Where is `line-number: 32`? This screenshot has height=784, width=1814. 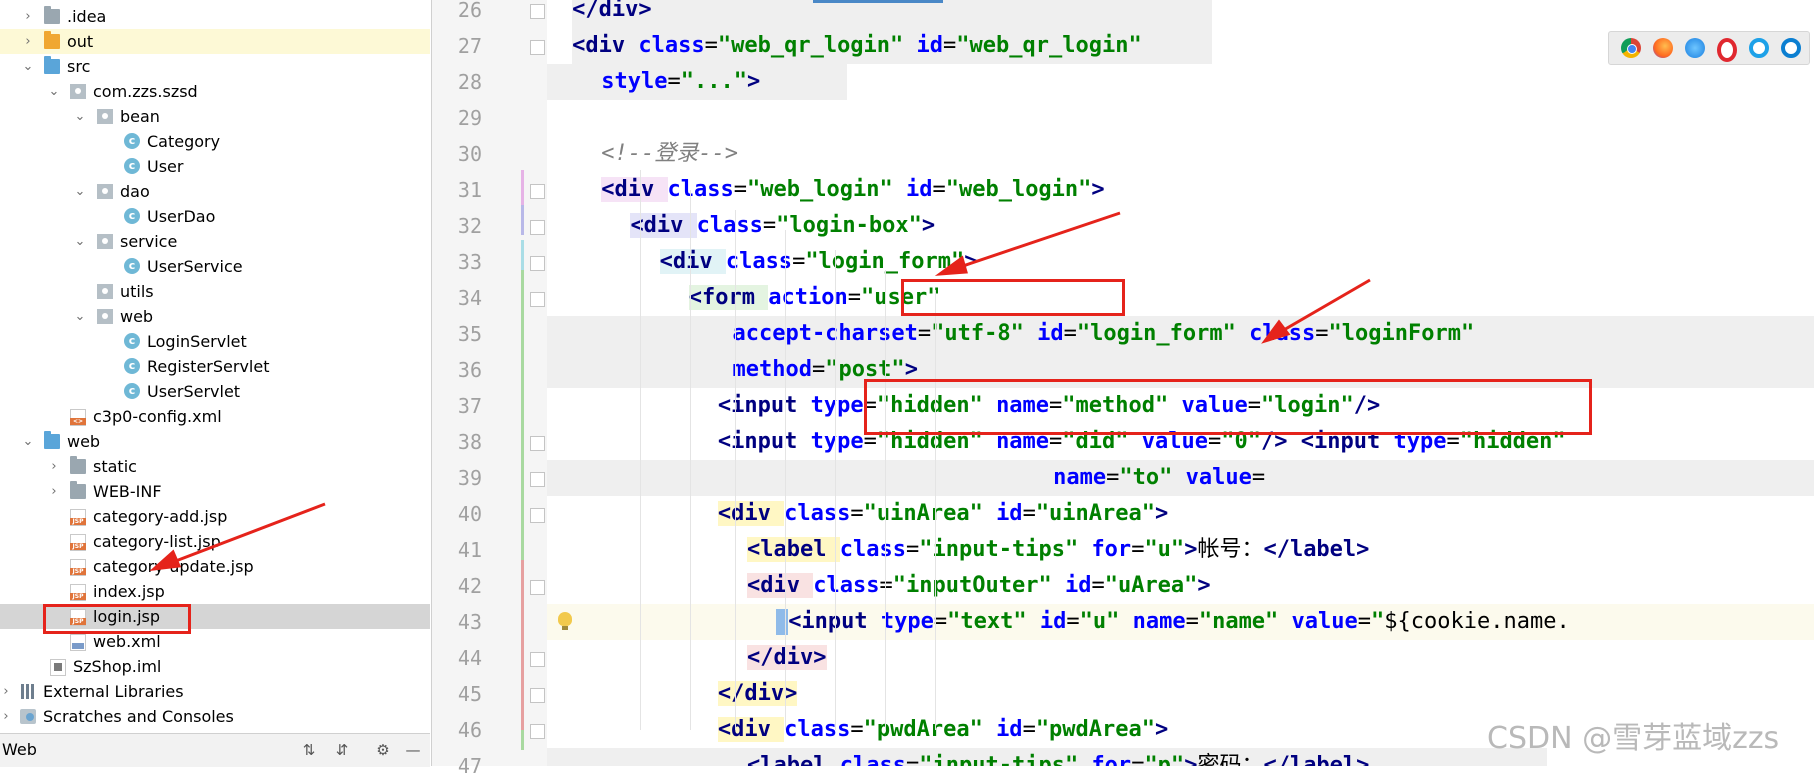
line-number: 32 is located at coordinates (469, 226).